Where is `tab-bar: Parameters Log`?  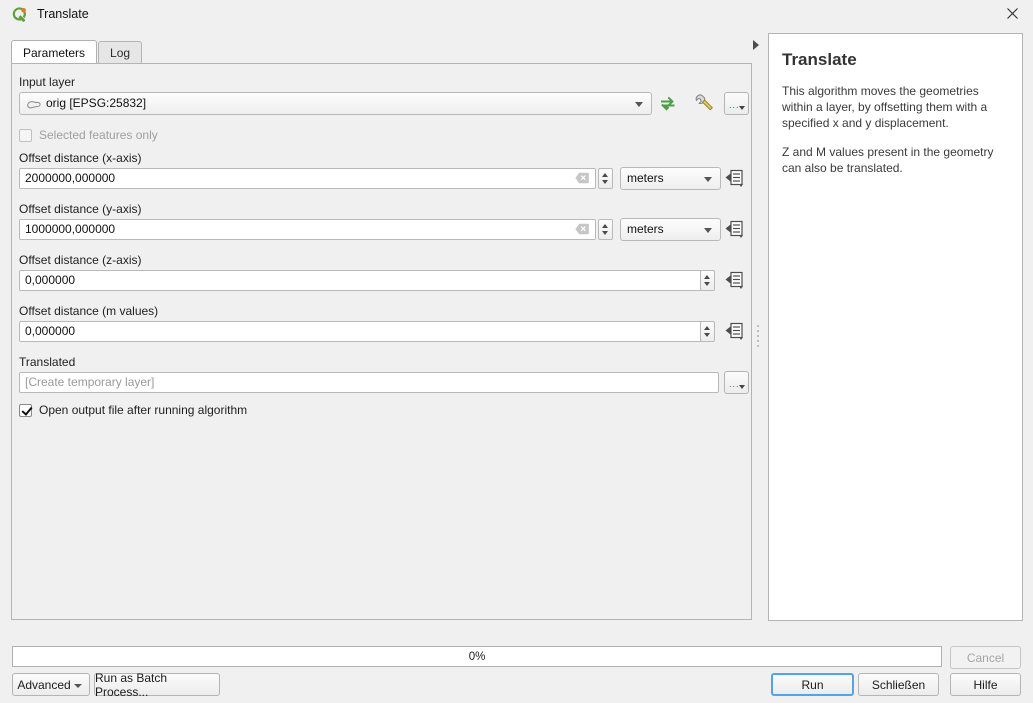 tab-bar: Parameters Log is located at coordinates (77, 52).